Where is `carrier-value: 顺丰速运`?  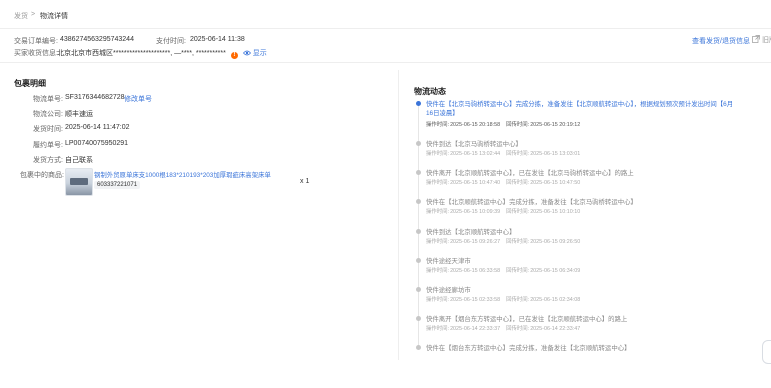 carrier-value: 顺丰速运 is located at coordinates (79, 114).